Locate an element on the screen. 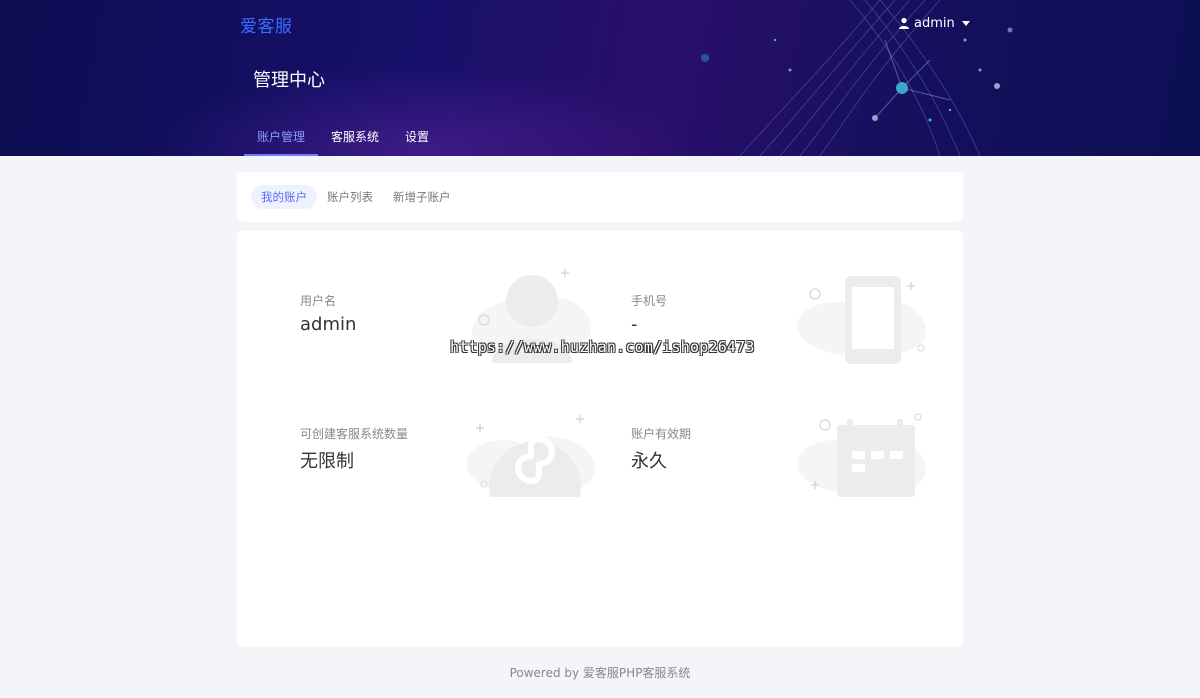  brand-logo: 爱客服 is located at coordinates (266, 24).